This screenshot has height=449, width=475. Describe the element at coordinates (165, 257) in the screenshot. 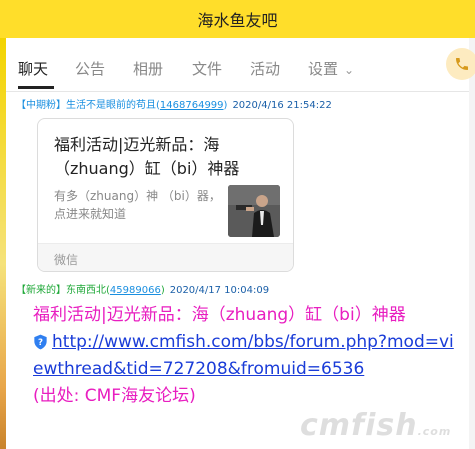

I see `card-footer: 微信` at that location.